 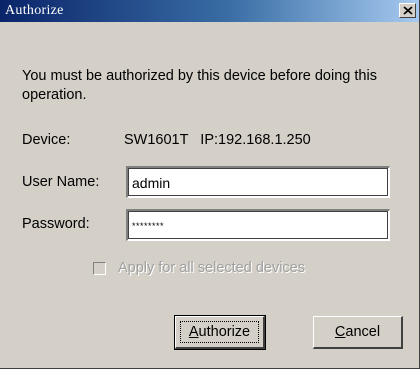 I want to click on cancel-button-label: Cancel, so click(x=357, y=332).